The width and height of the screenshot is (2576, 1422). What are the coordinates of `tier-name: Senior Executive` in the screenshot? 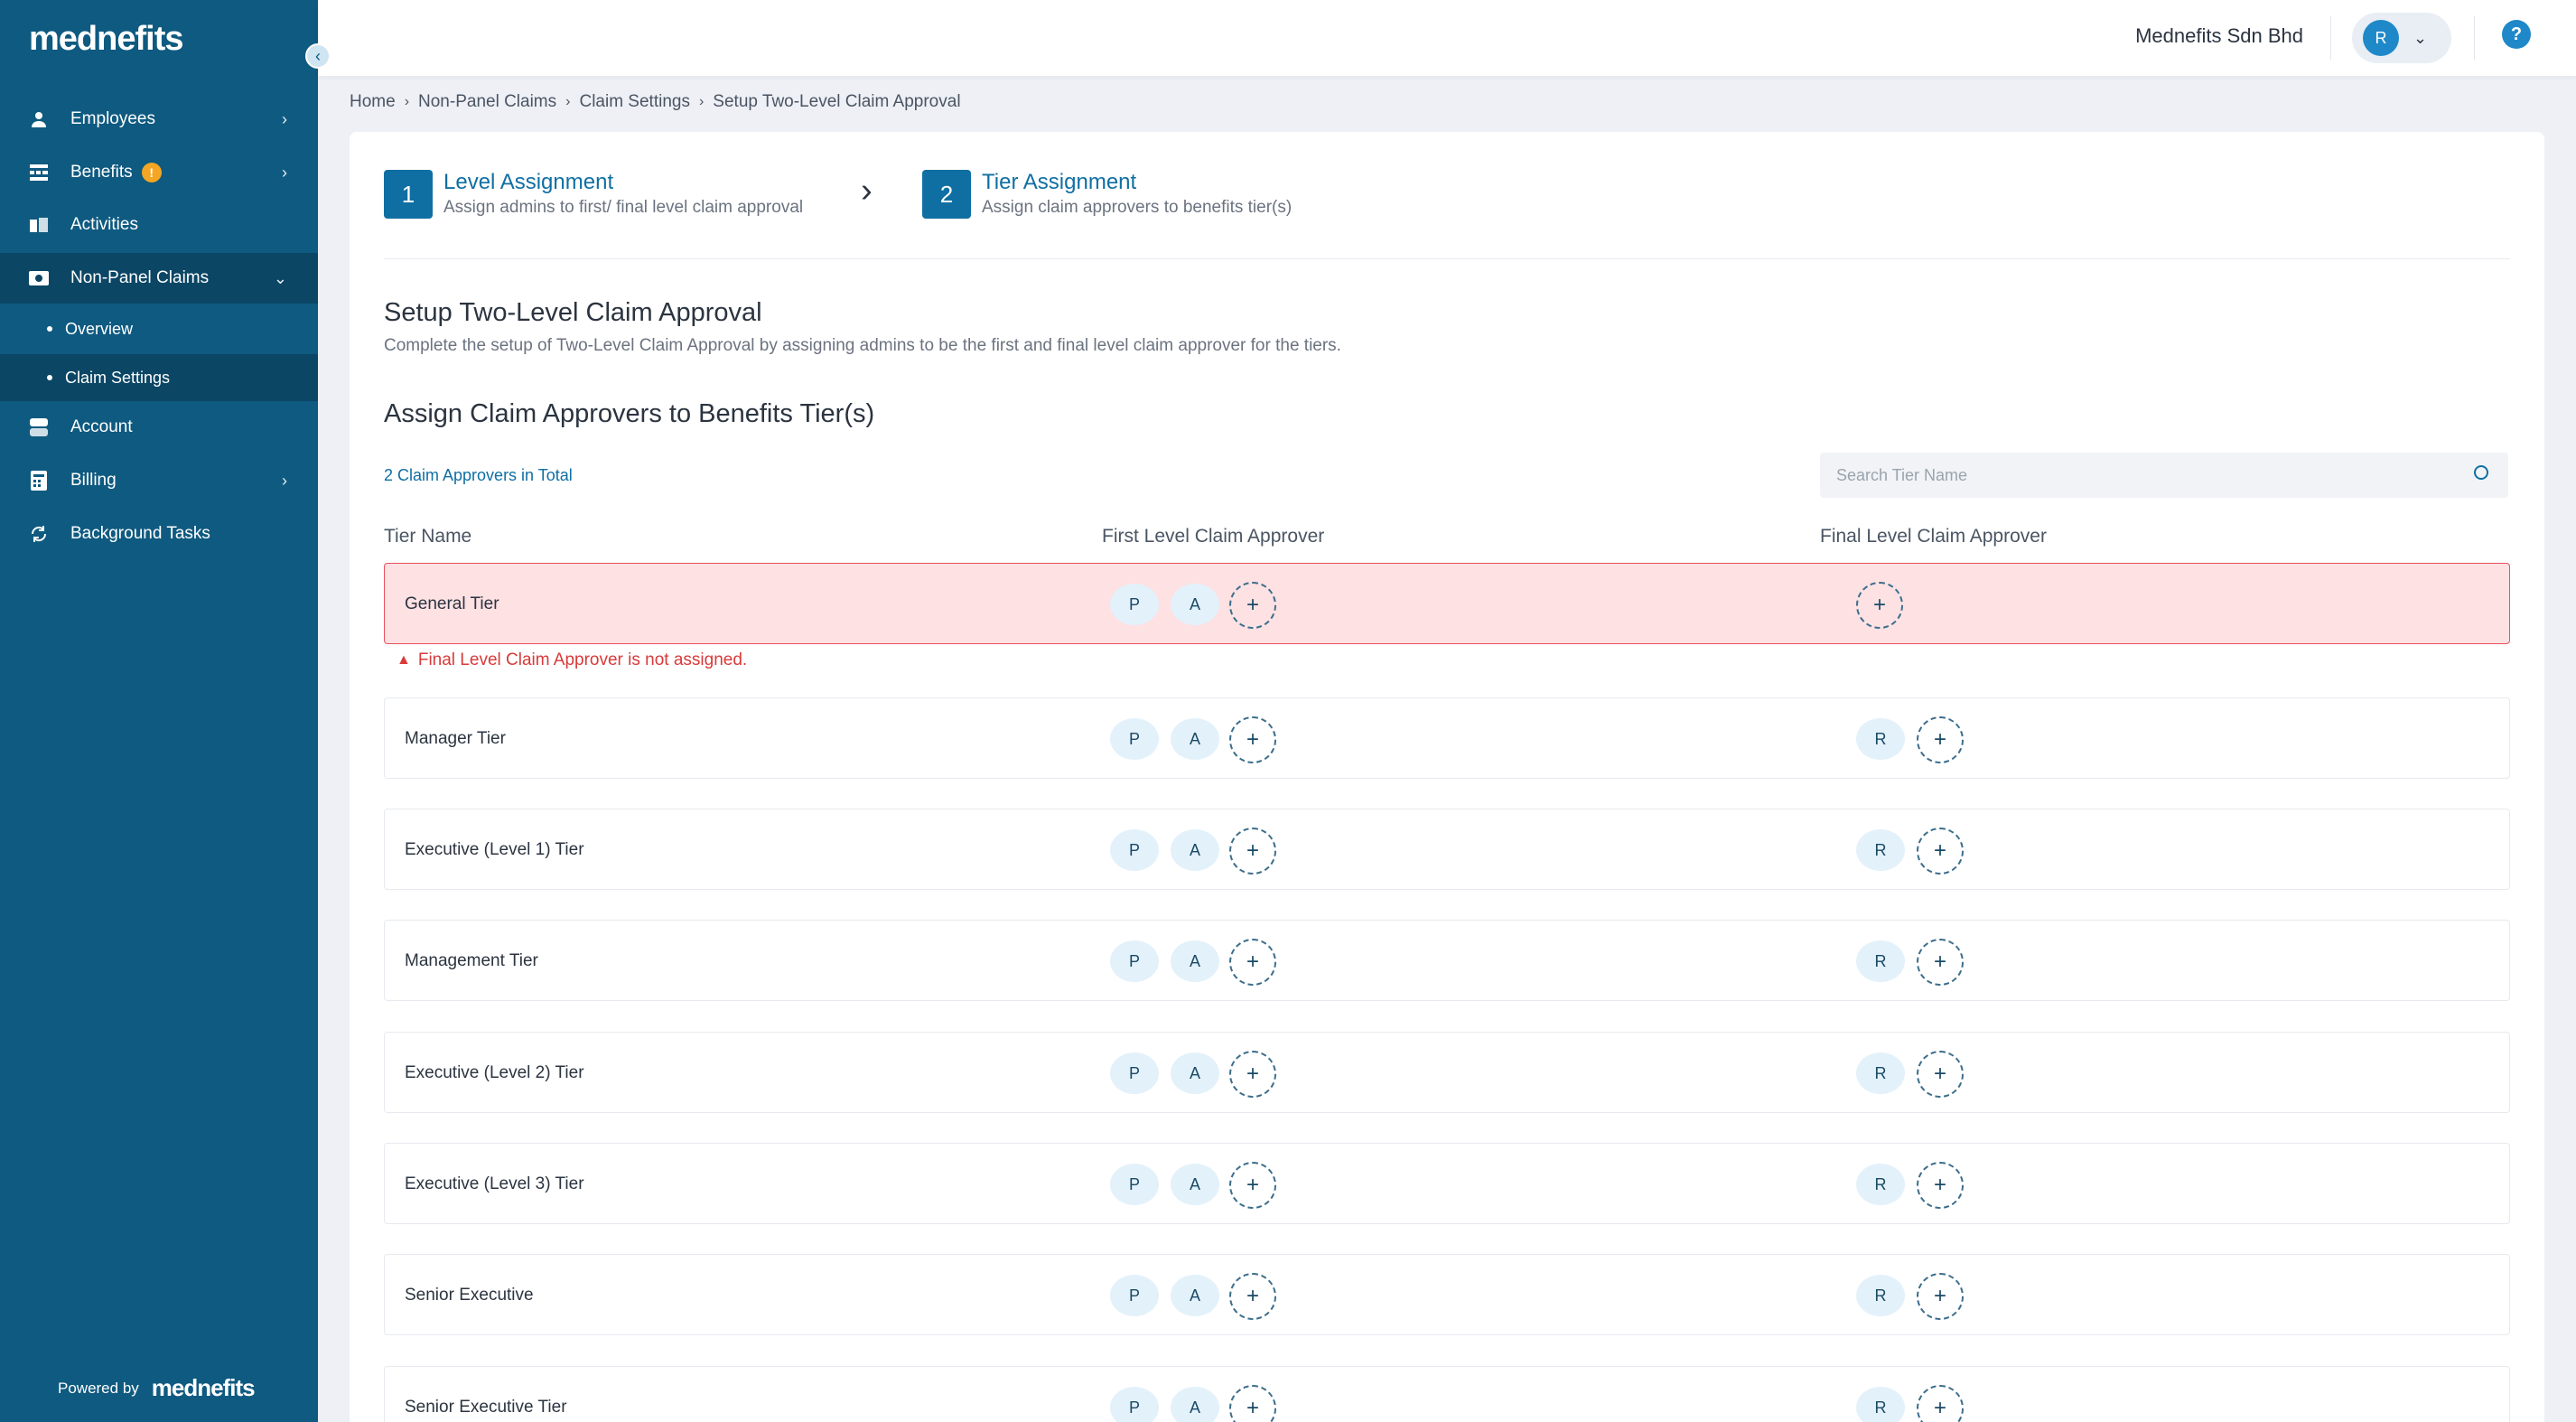 It's located at (469, 1296).